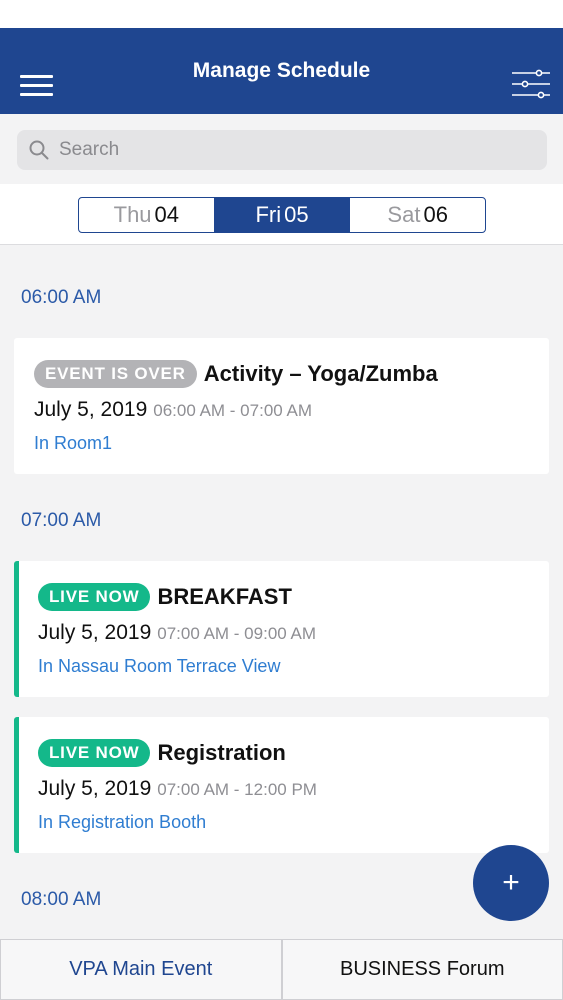  I want to click on search-bar-container, so click(281, 149).